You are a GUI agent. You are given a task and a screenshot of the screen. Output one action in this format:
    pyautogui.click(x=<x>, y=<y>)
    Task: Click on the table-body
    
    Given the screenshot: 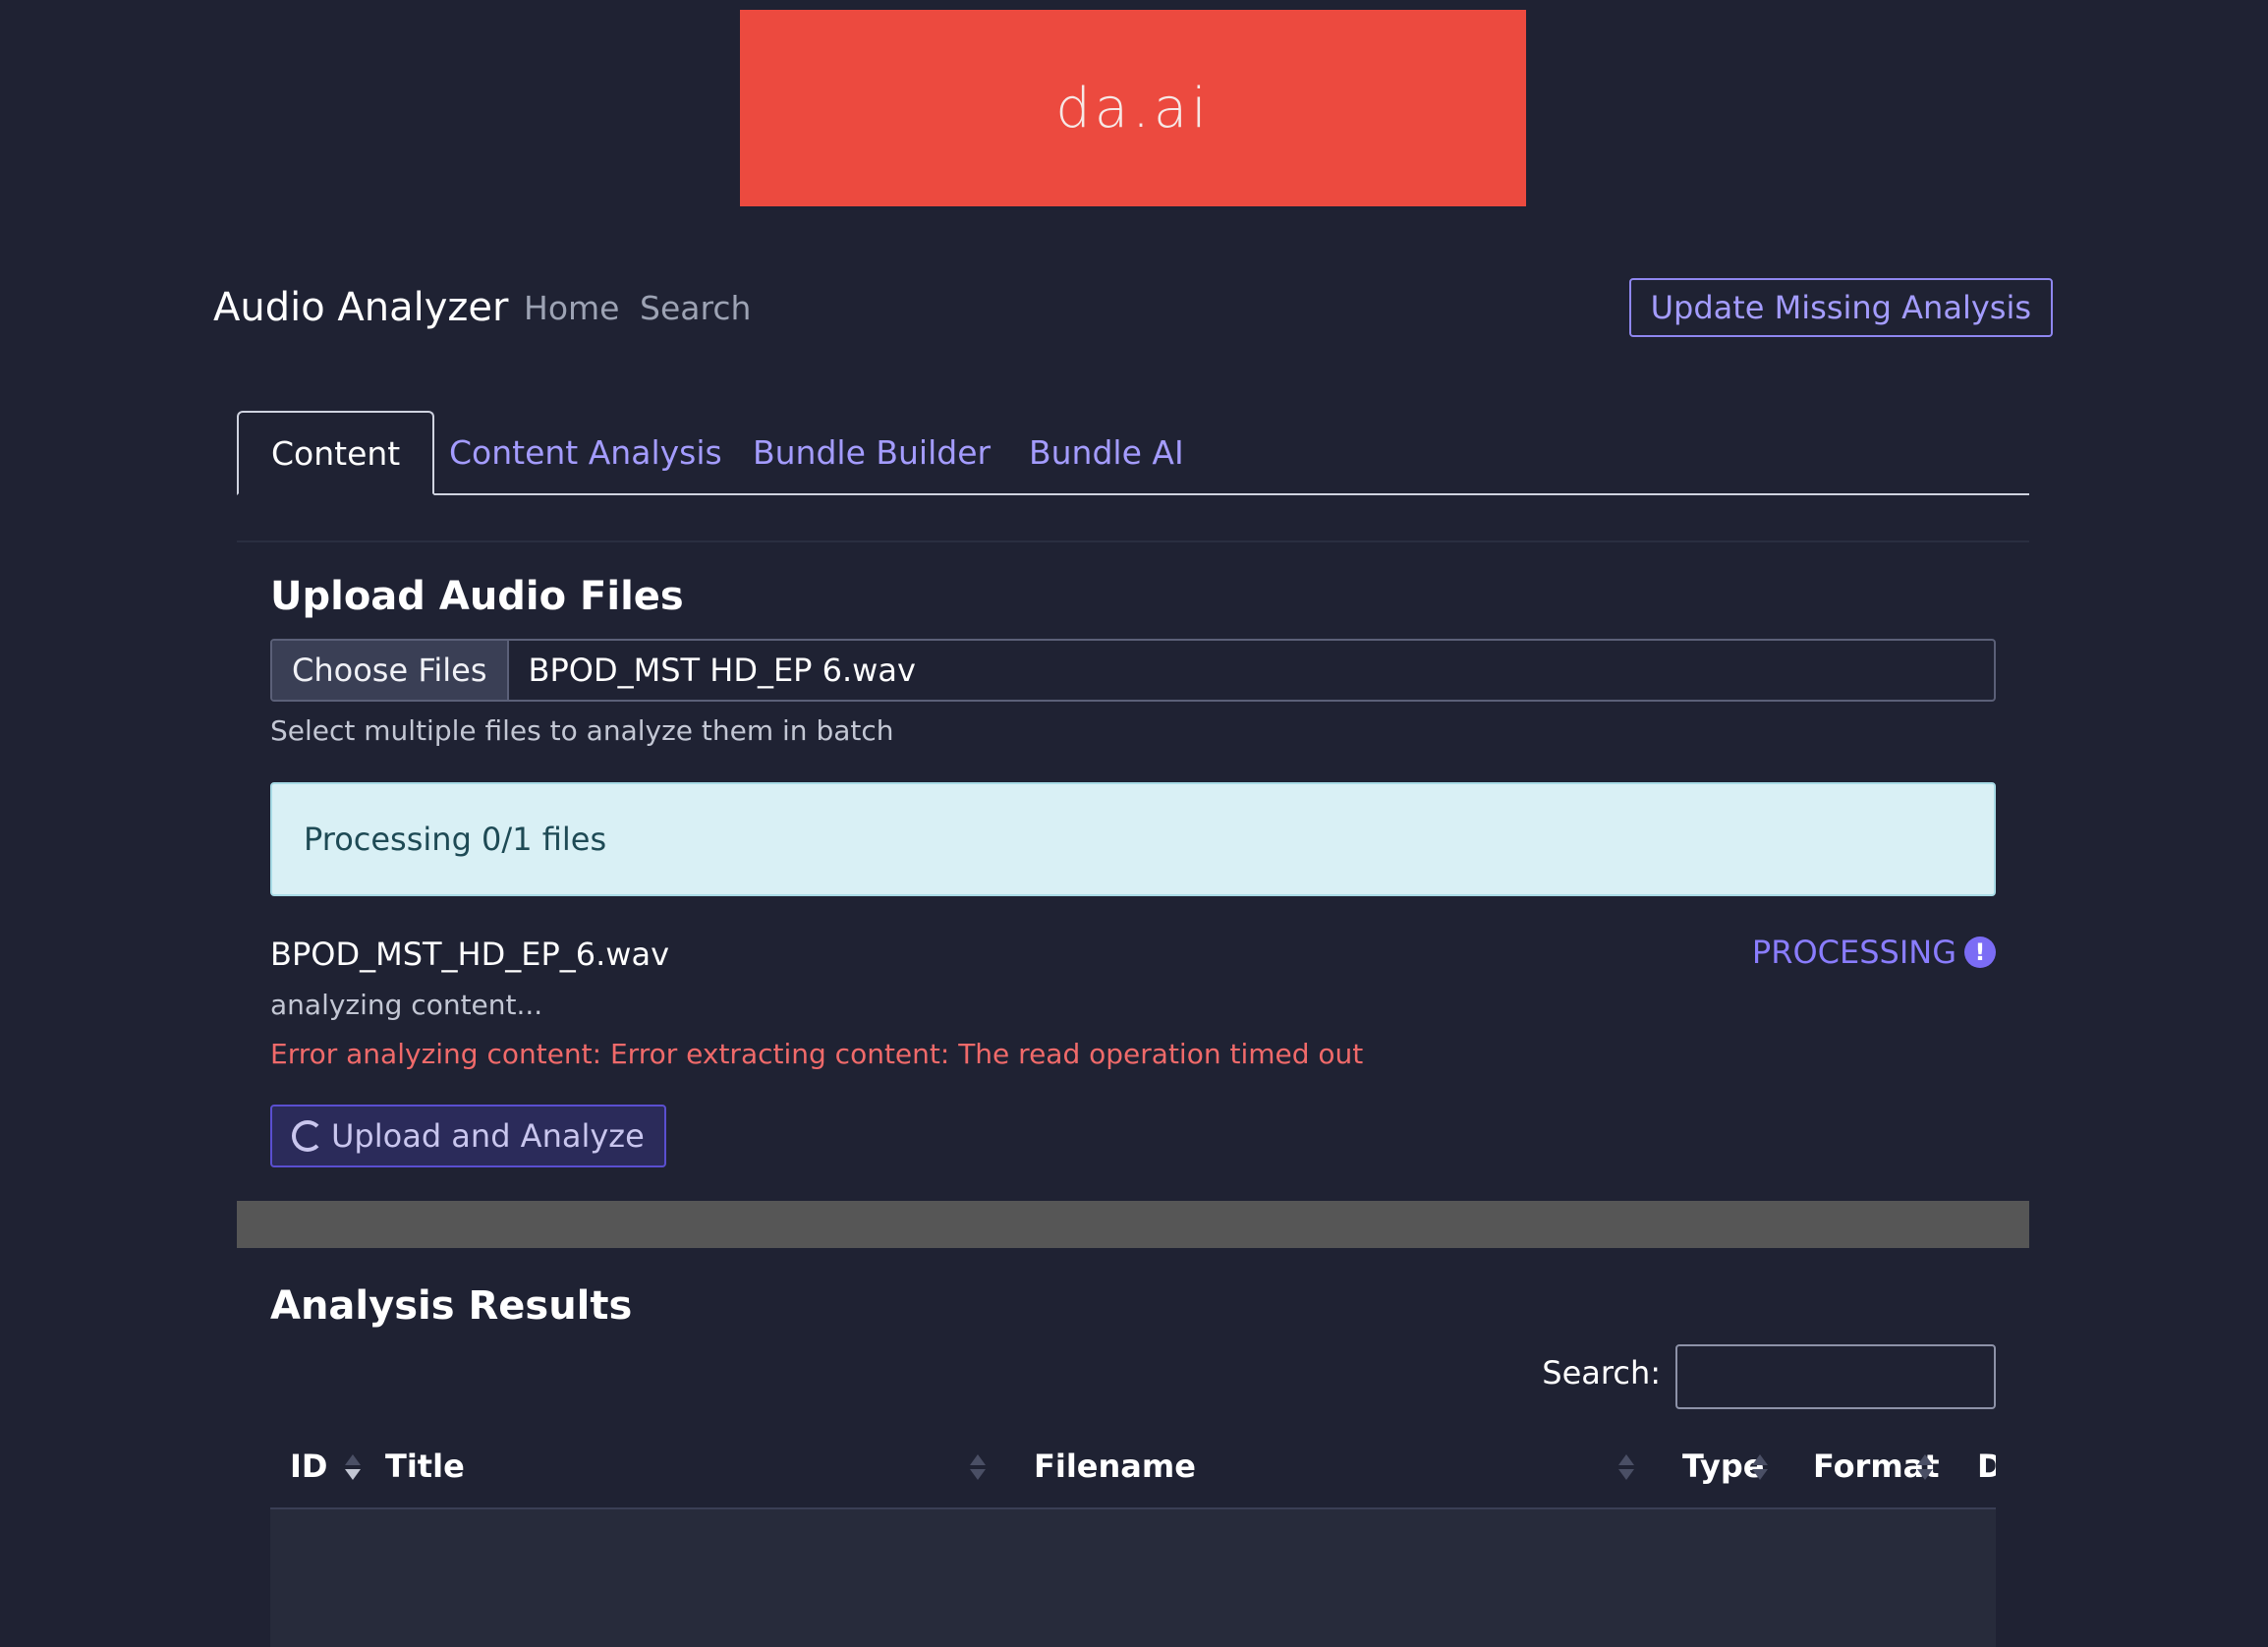 What is the action you would take?
    pyautogui.click(x=1133, y=1578)
    